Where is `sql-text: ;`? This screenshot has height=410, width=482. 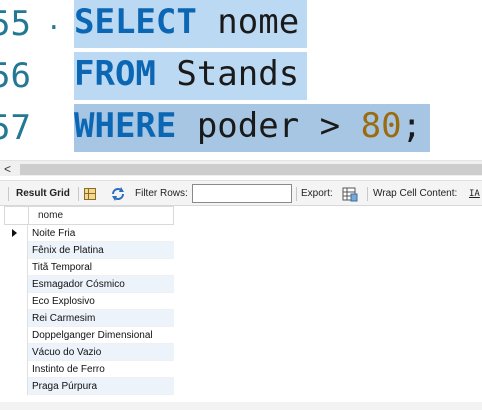 sql-text: ; is located at coordinates (412, 126).